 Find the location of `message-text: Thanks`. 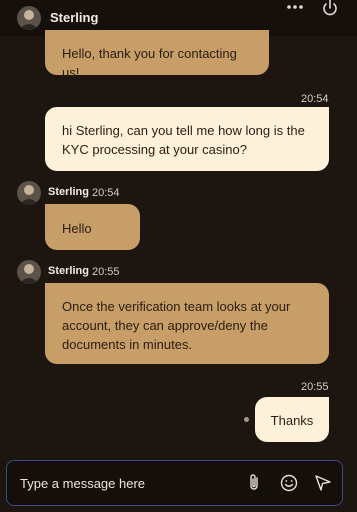

message-text: Thanks is located at coordinates (292, 420).